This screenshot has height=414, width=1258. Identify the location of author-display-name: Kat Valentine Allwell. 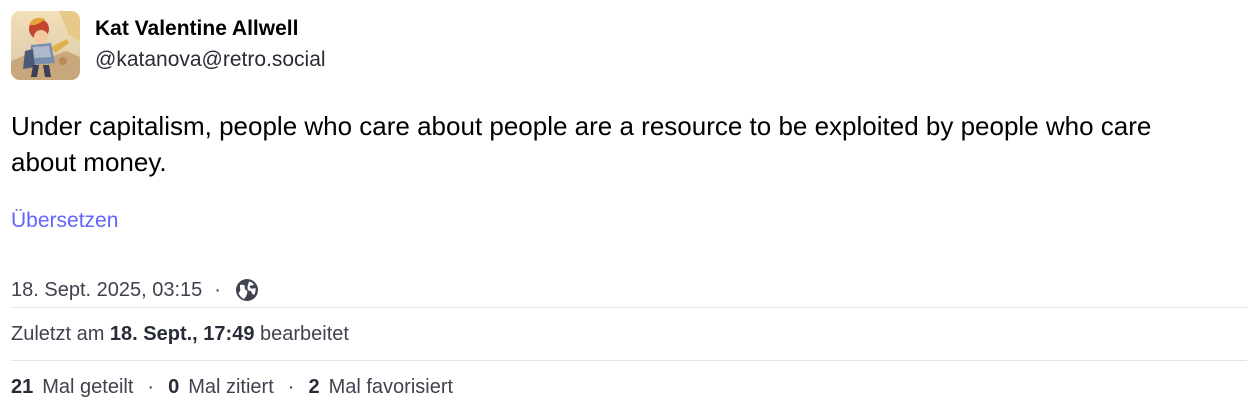
(210, 29).